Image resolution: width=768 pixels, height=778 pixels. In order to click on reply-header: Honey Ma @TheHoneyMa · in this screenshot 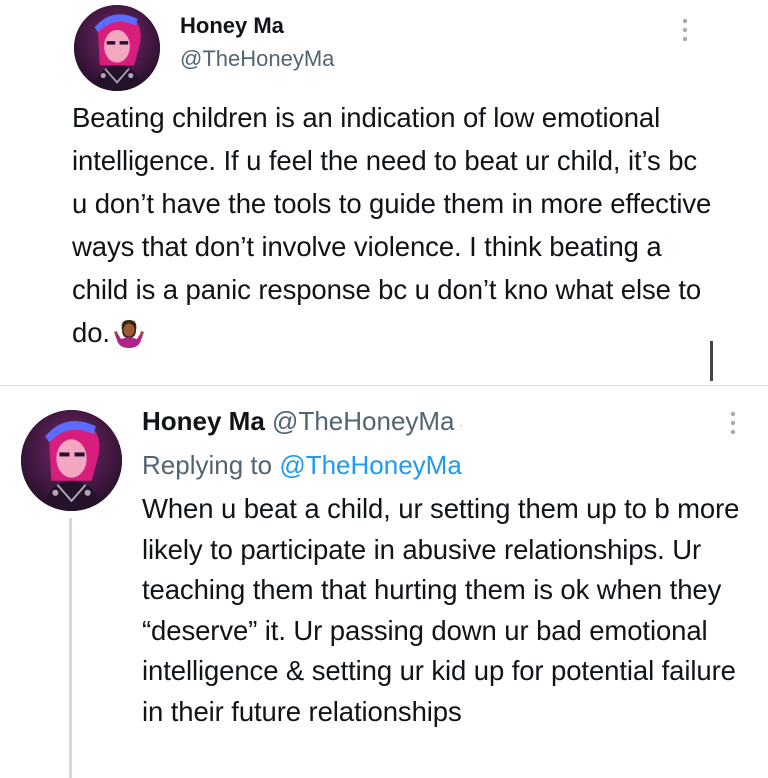, I will do `click(303, 423)`.